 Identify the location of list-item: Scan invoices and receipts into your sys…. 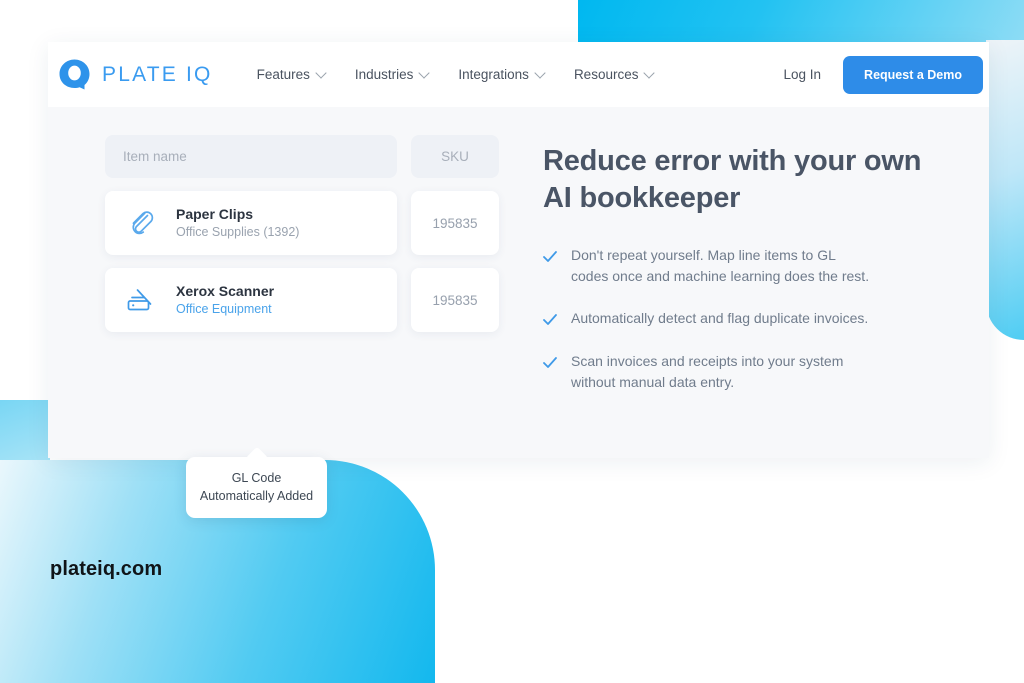
(708, 372).